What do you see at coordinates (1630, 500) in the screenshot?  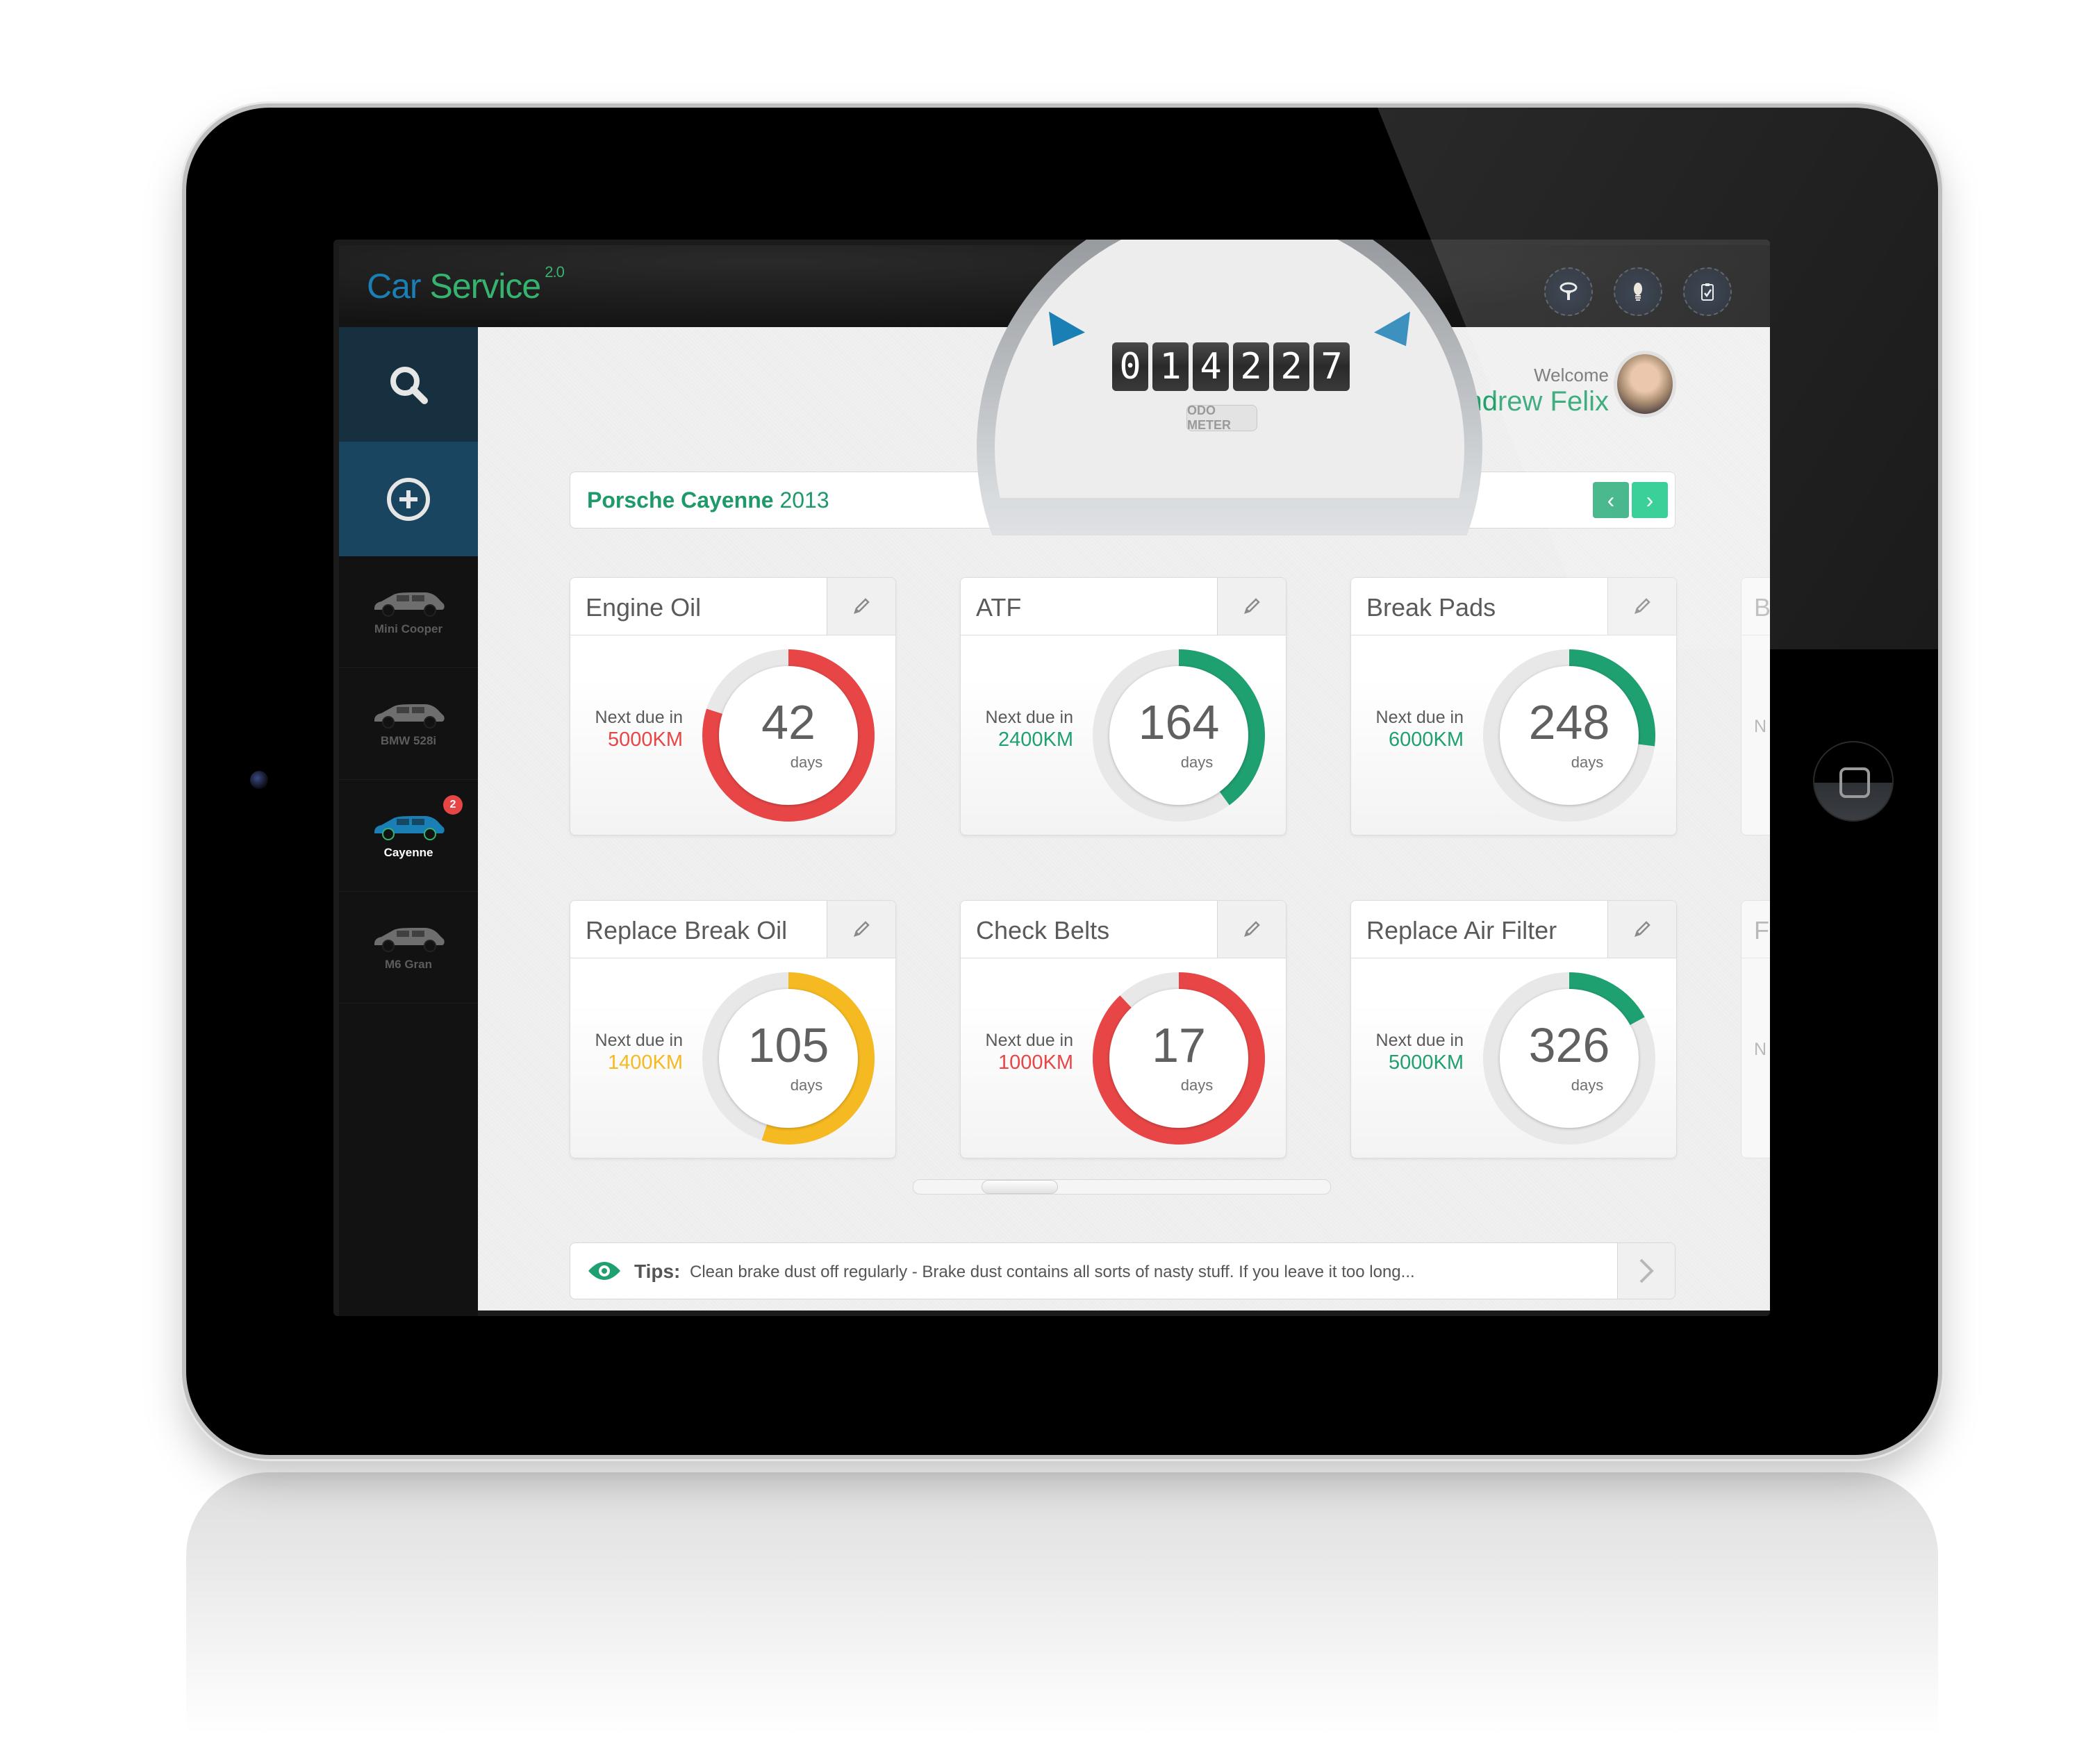 I see `vehicle-nav: ‹ ›` at bounding box center [1630, 500].